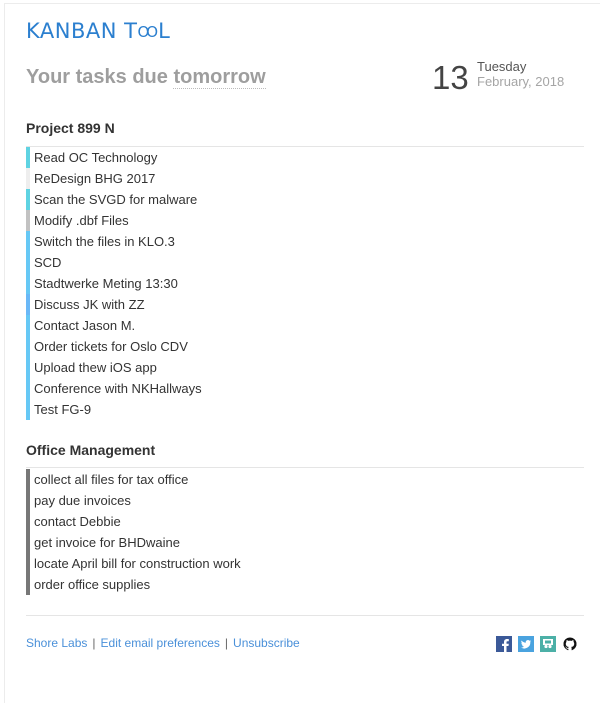  Describe the element at coordinates (106, 283) in the screenshot. I see `task-label: Stadtwerke Meting 13:30` at that location.